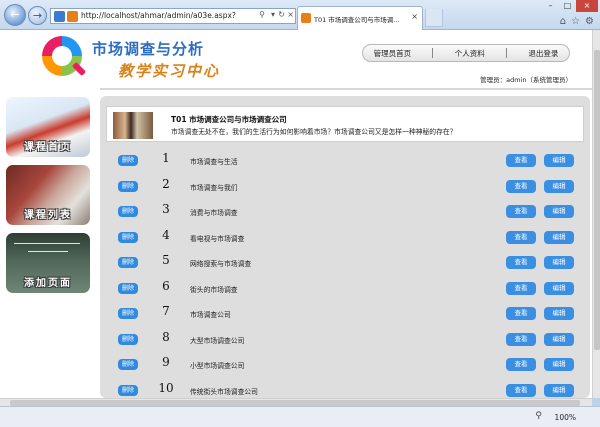 The image size is (600, 427). I want to click on lesson-title: 大型市场调查公司, so click(217, 340).